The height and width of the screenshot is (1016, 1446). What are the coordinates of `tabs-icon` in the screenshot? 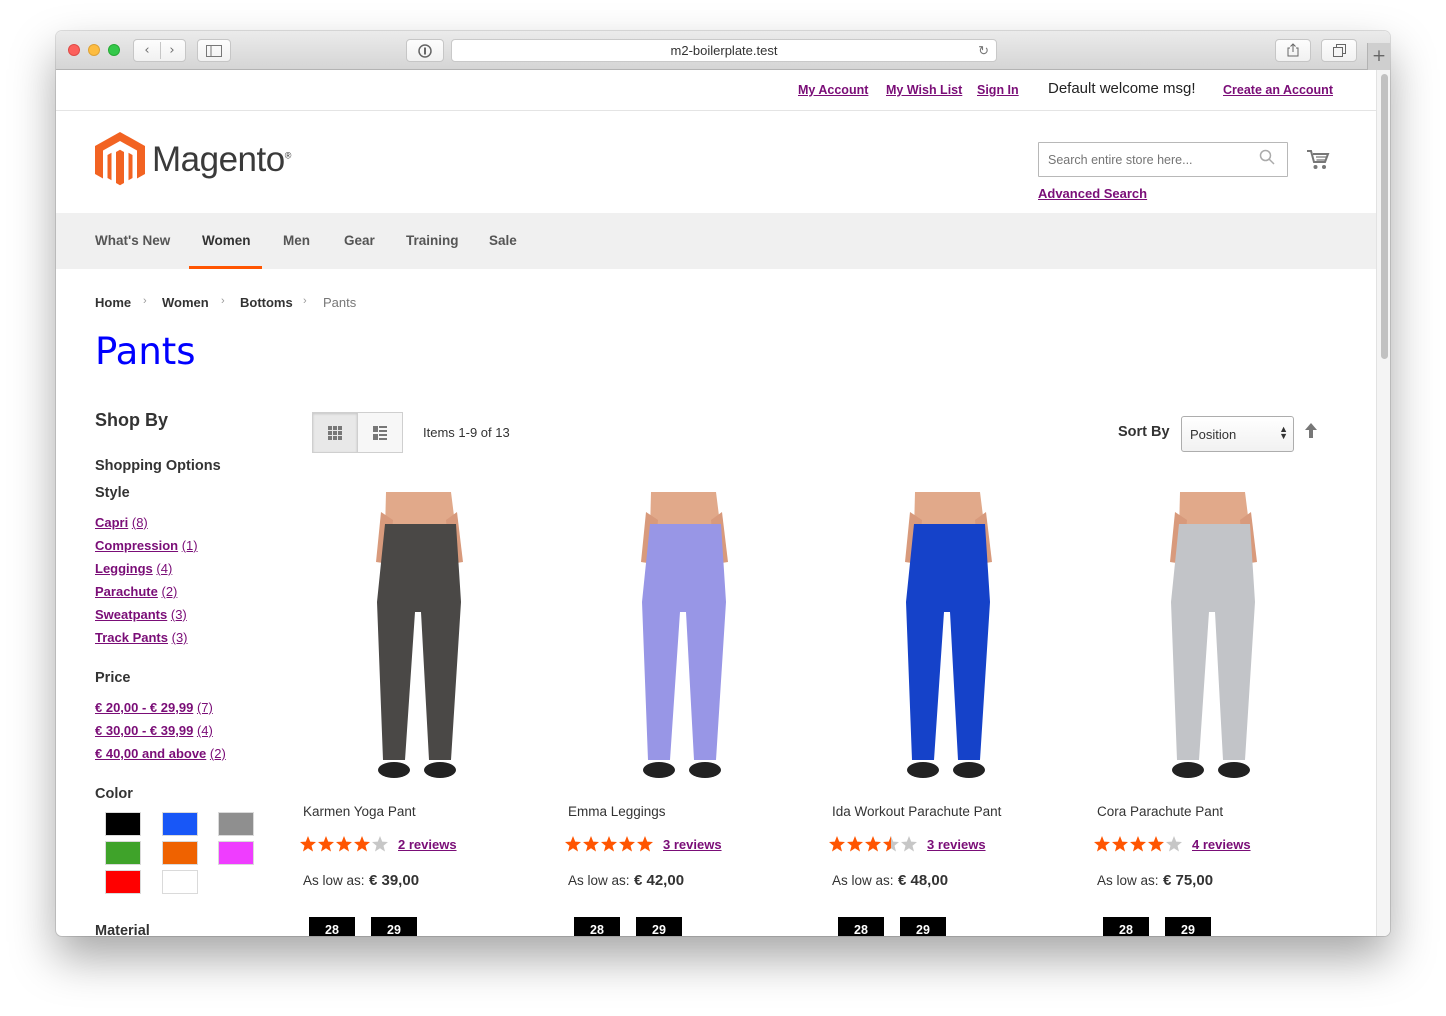 It's located at (1339, 50).